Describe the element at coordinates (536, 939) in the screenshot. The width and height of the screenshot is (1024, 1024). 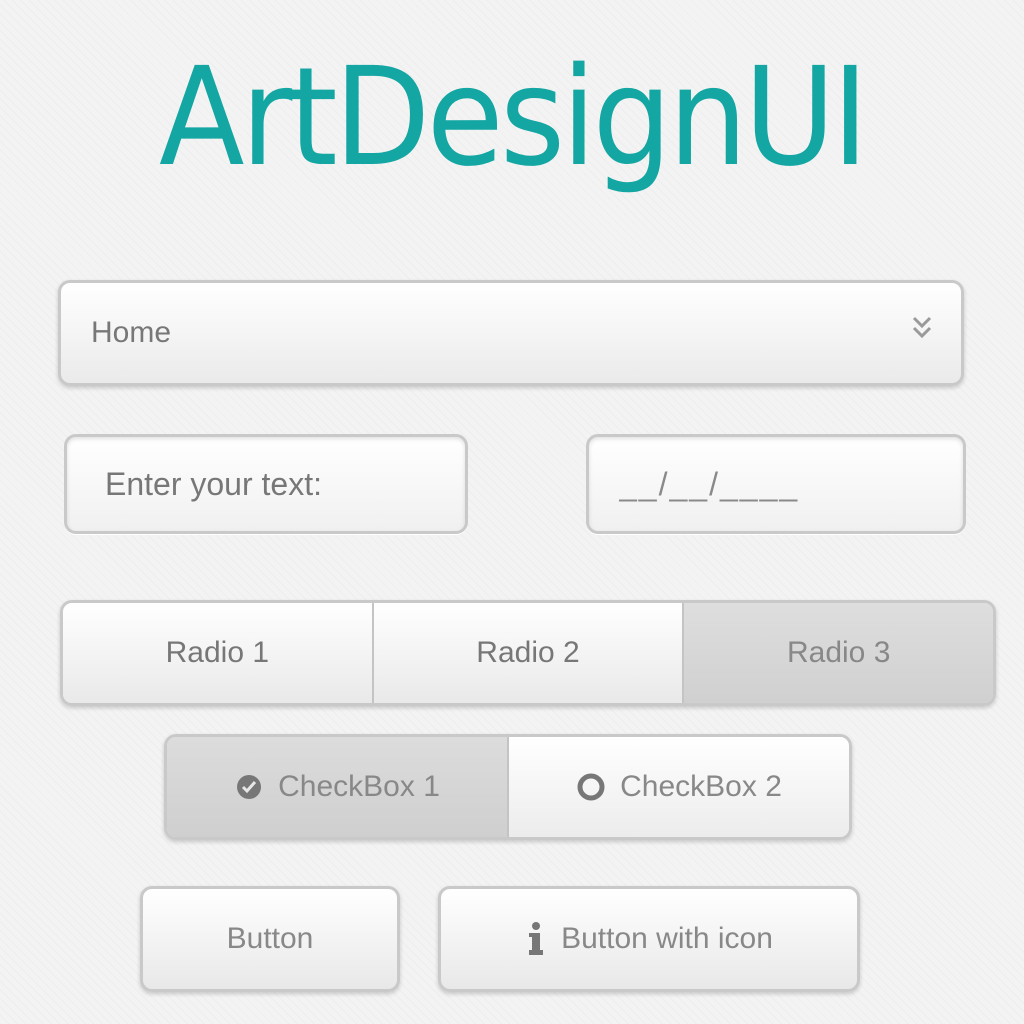
I see `info-icon` at that location.